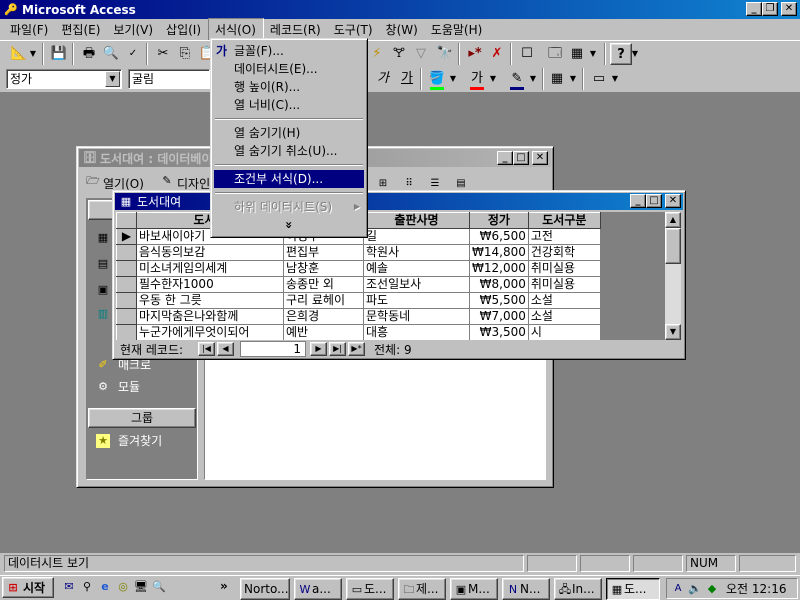 This screenshot has height=600, width=800. I want to click on menu-file: 파일(F), so click(29, 29).